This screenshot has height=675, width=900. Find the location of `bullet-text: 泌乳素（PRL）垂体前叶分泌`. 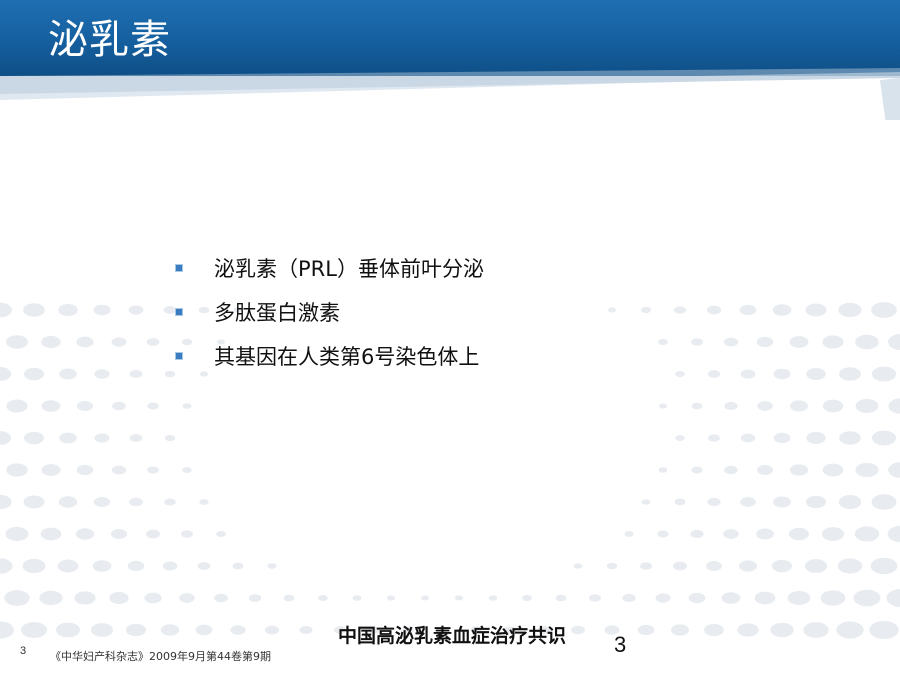

bullet-text: 泌乳素（PRL）垂体前叶分泌 is located at coordinates (349, 269).